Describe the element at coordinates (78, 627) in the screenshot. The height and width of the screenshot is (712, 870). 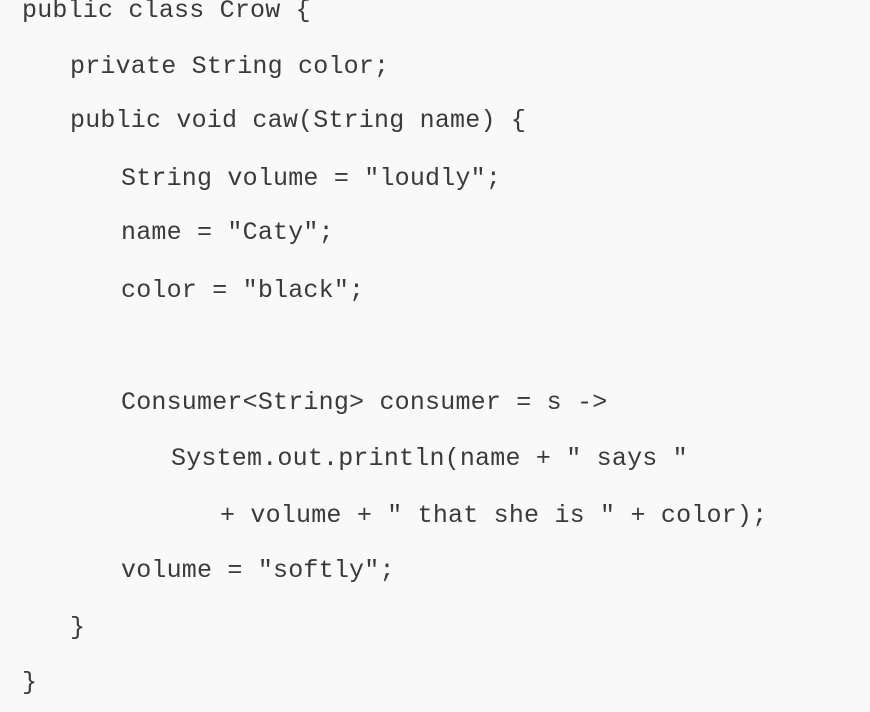
I see `code-line-method-close-brace: }` at that location.